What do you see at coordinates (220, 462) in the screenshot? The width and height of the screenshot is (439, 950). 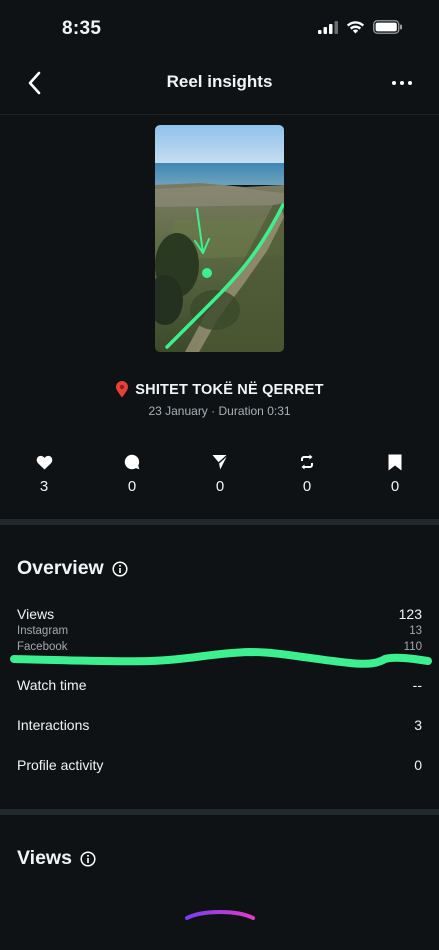 I see `send-icon` at bounding box center [220, 462].